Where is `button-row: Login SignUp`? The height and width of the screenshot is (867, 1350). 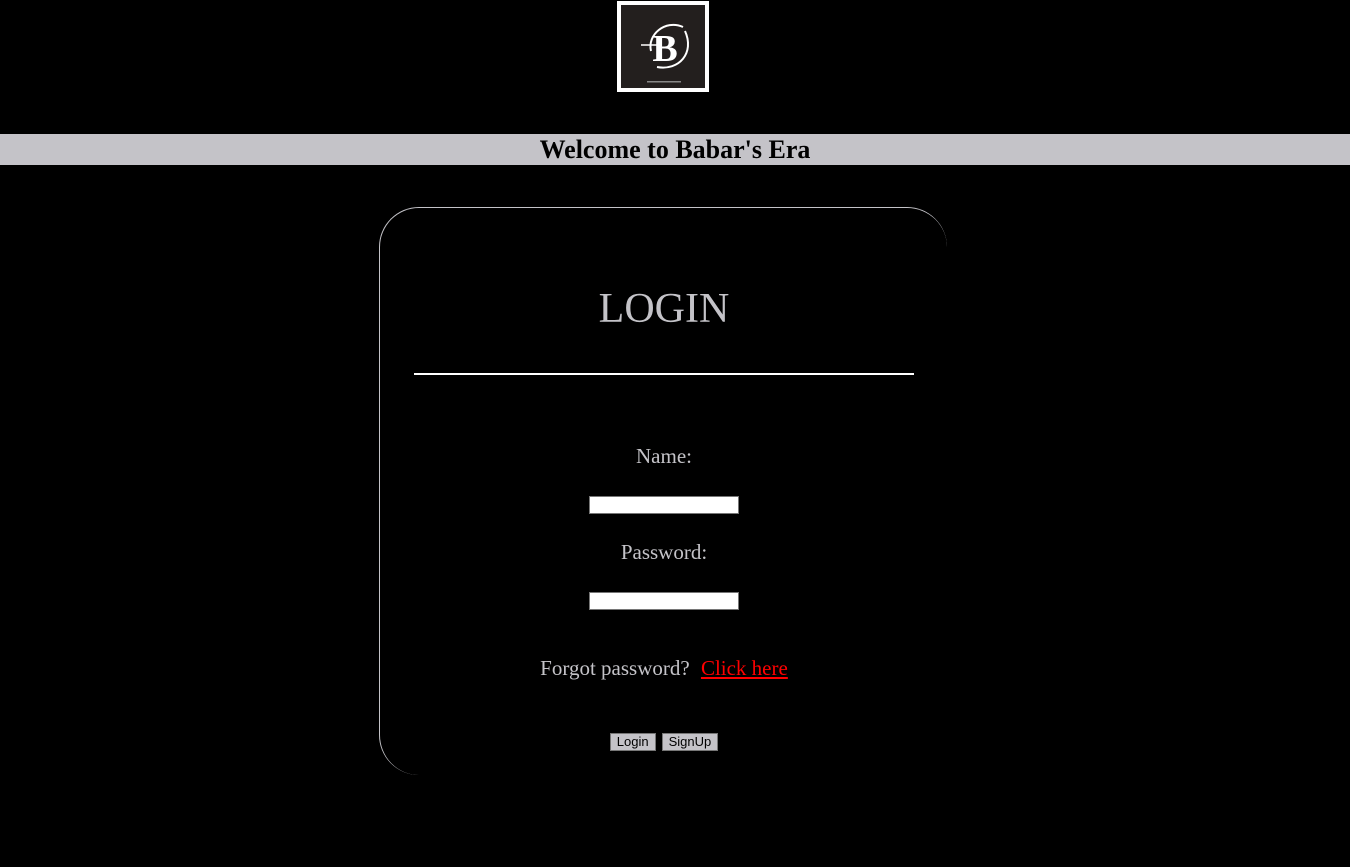 button-row: Login SignUp is located at coordinates (664, 742).